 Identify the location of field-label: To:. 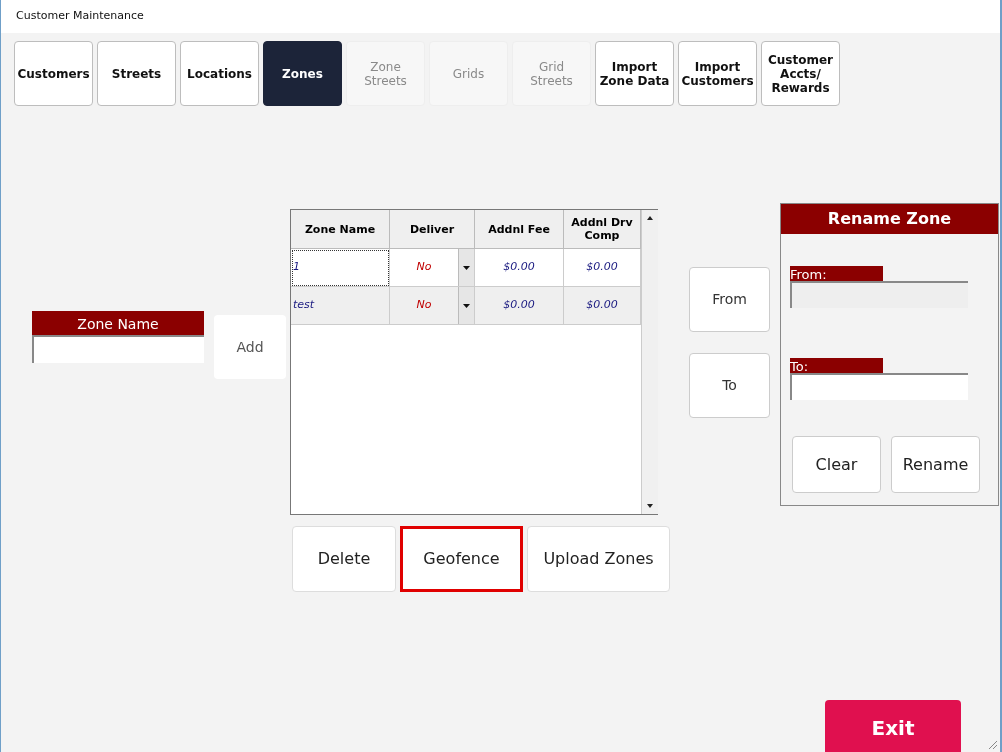
(836, 365).